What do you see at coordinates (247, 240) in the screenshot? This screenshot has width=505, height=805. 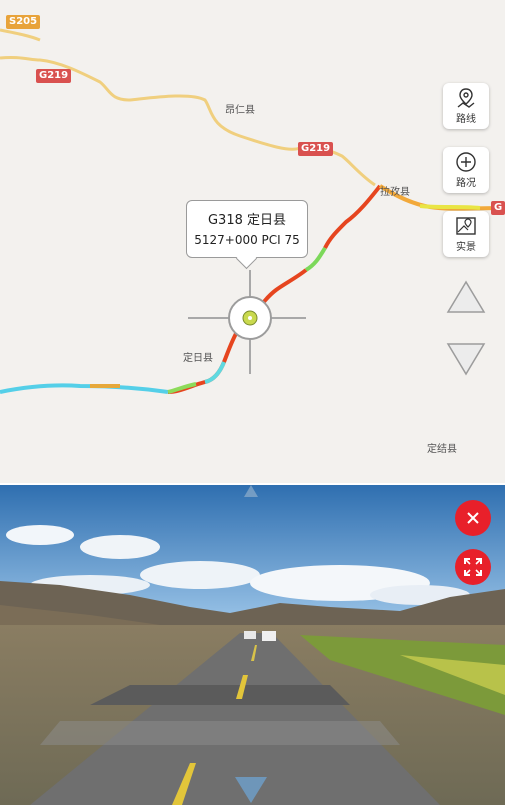 I see `popup-stake-pci: 5127+000 PCI 75` at bounding box center [247, 240].